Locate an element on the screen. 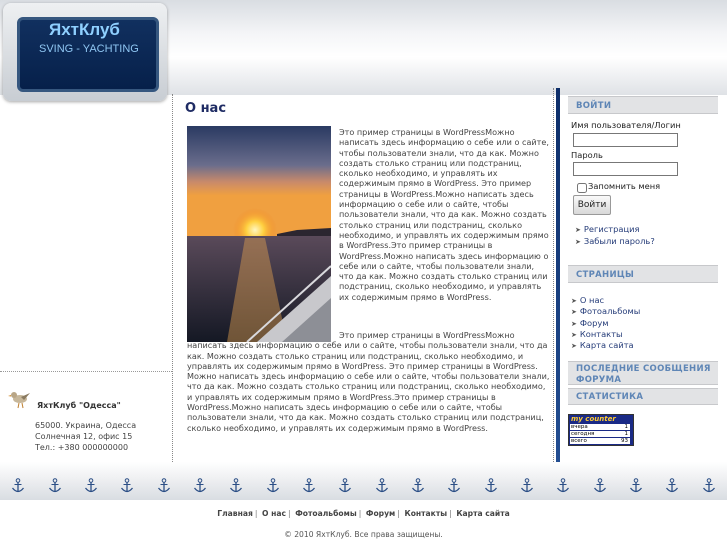 The image size is (727, 545). pages-item-forum: ➤ Форум is located at coordinates (590, 323).